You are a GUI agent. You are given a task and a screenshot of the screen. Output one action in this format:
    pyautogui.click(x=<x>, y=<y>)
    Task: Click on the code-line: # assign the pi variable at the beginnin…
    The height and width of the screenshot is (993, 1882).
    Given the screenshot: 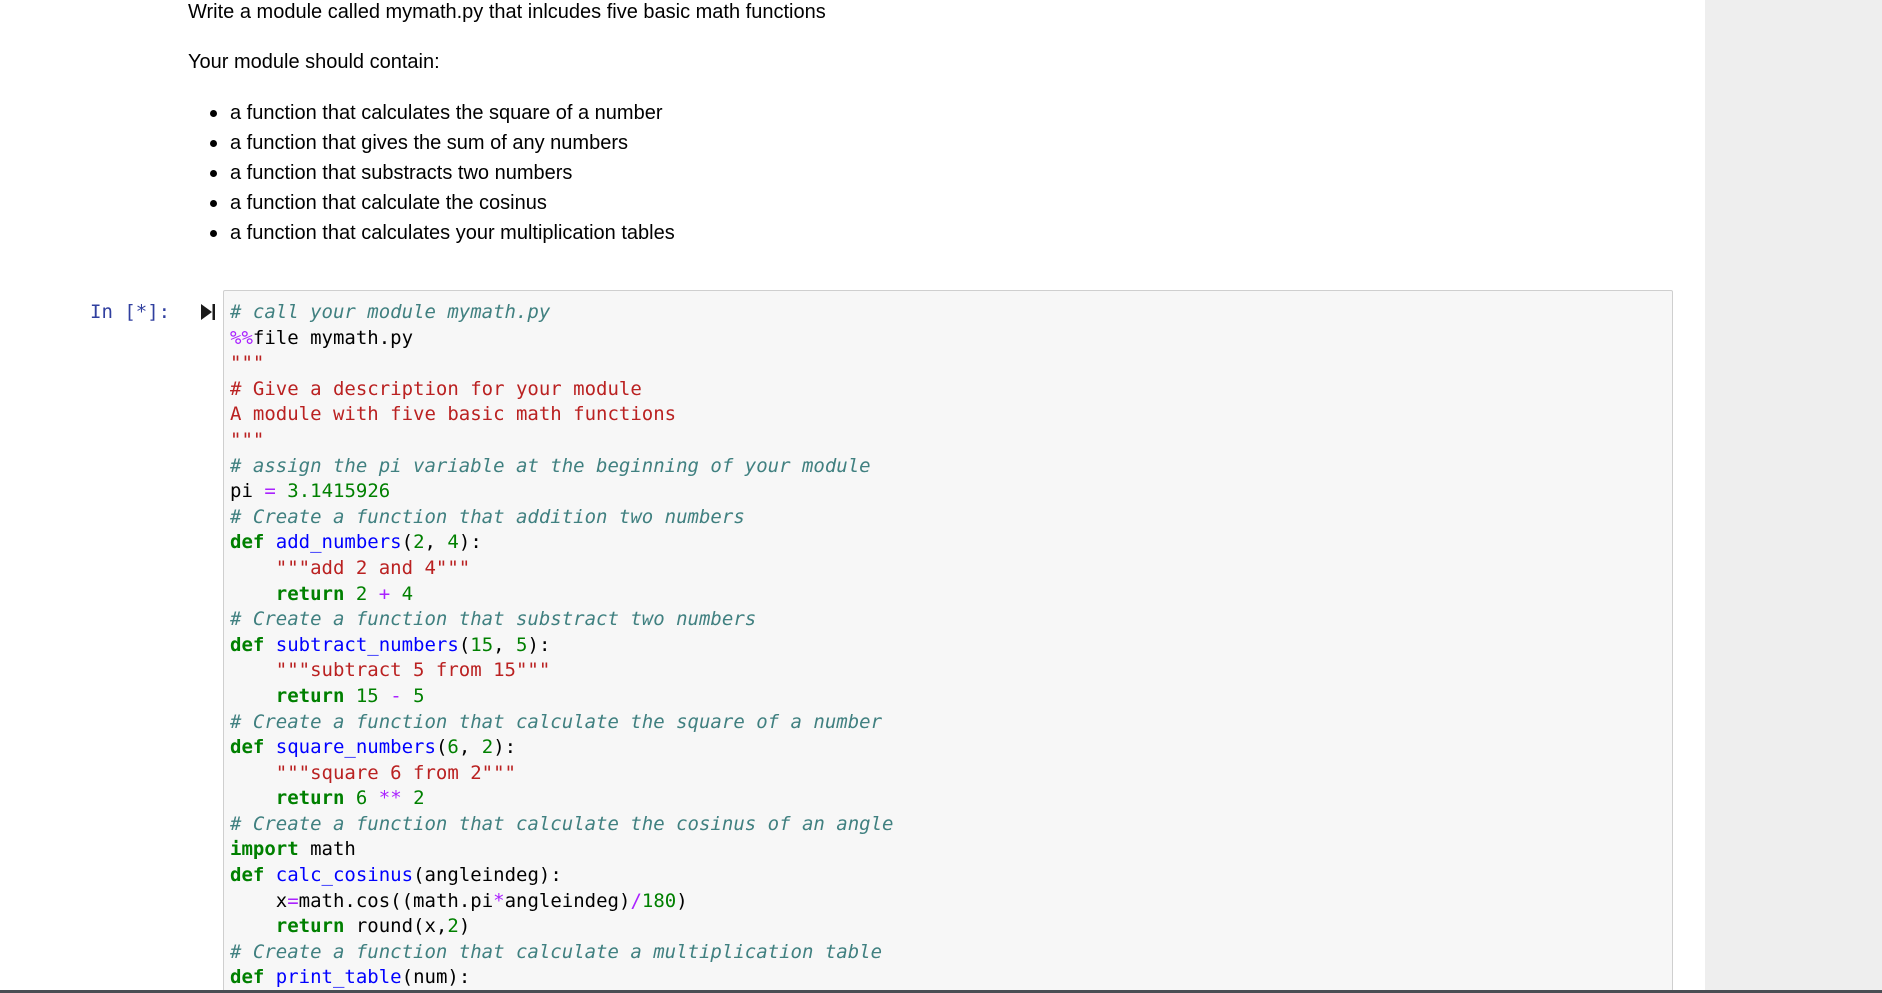 What is the action you would take?
    pyautogui.click(x=561, y=467)
    